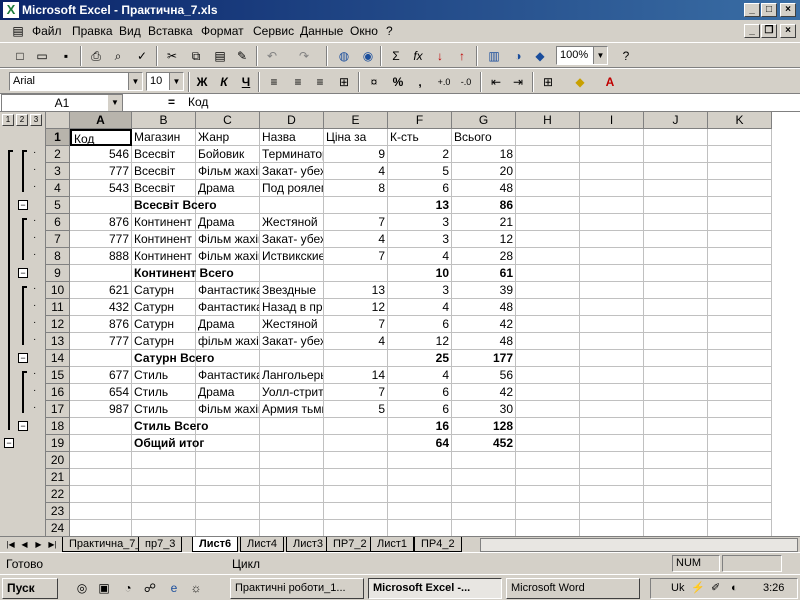 This screenshot has width=800, height=600. Describe the element at coordinates (58, 494) in the screenshot. I see `row-header: 22` at that location.